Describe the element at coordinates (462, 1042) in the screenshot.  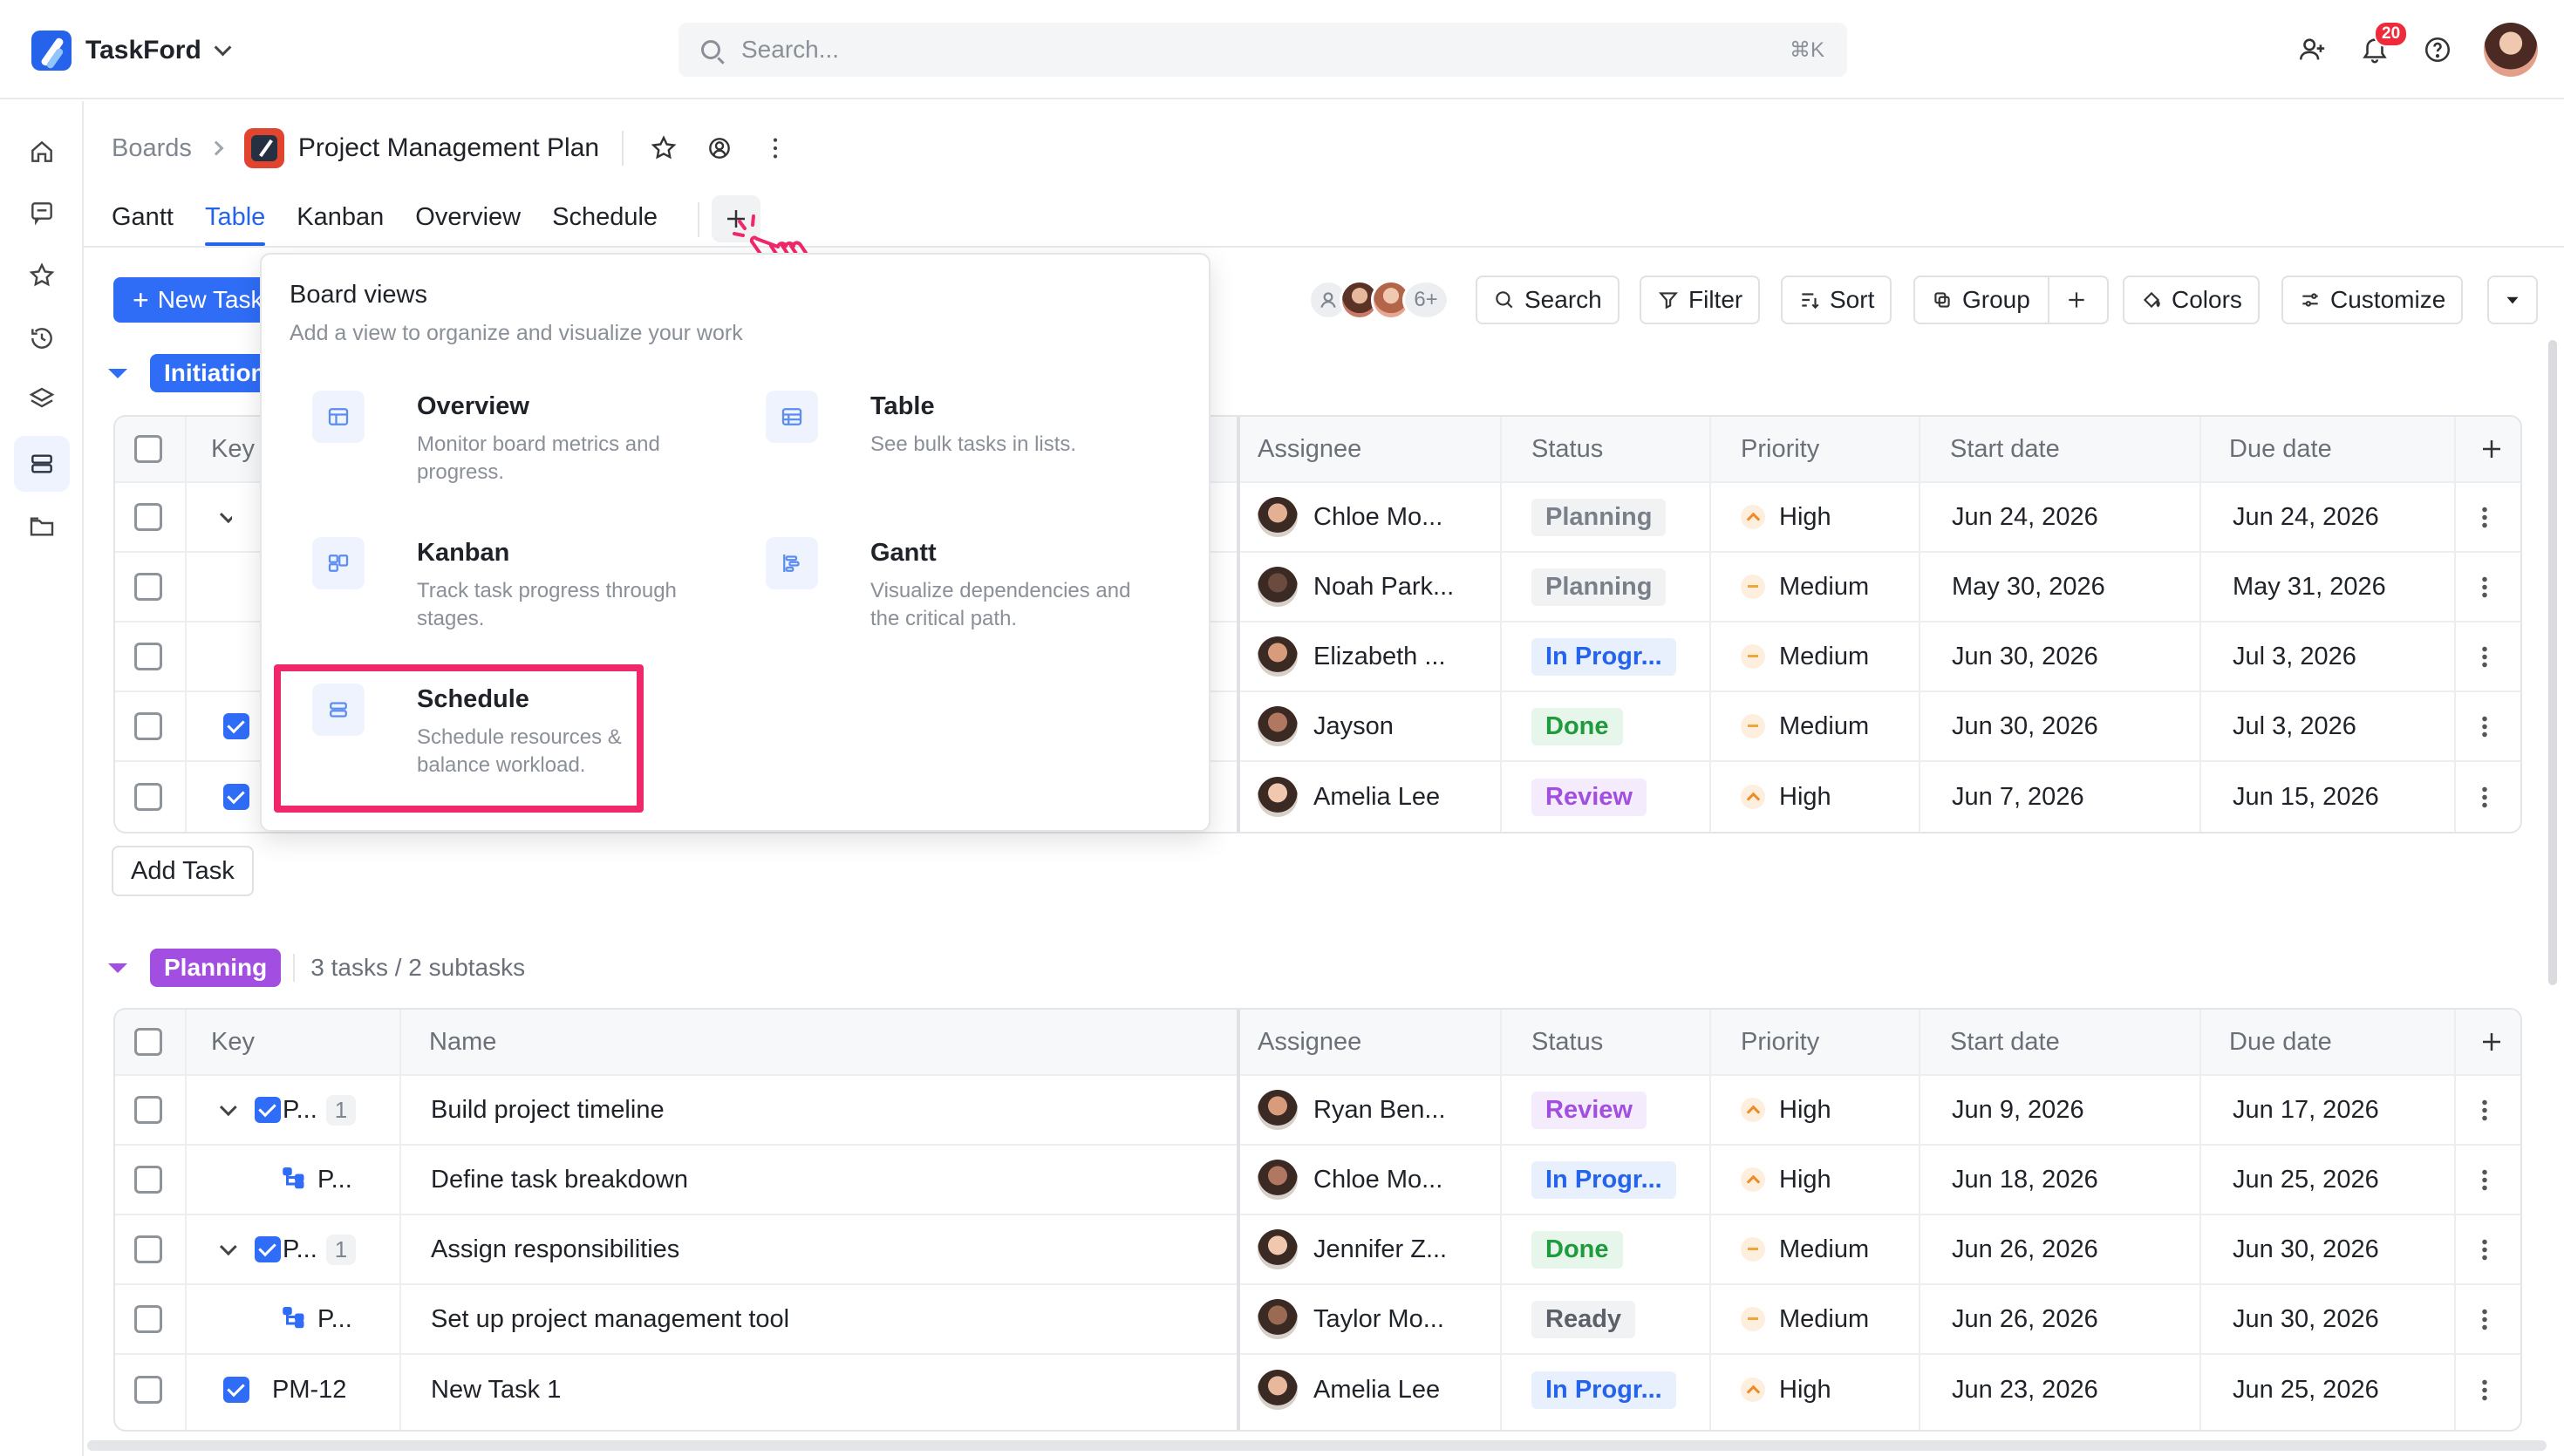
I see `column-name: Name` at that location.